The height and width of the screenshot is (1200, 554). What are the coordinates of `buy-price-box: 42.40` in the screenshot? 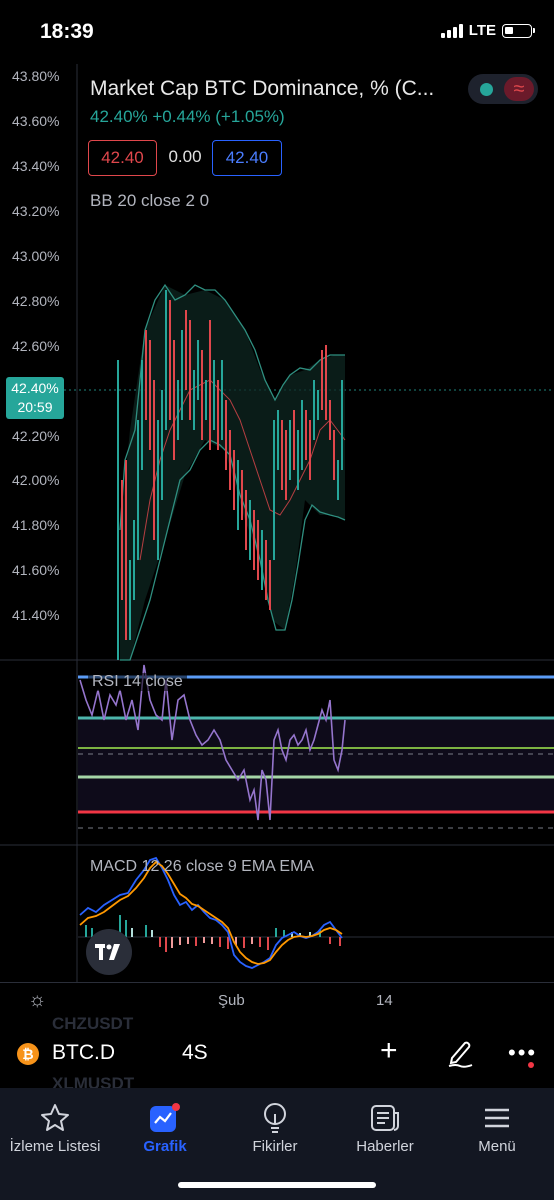 It's located at (247, 158).